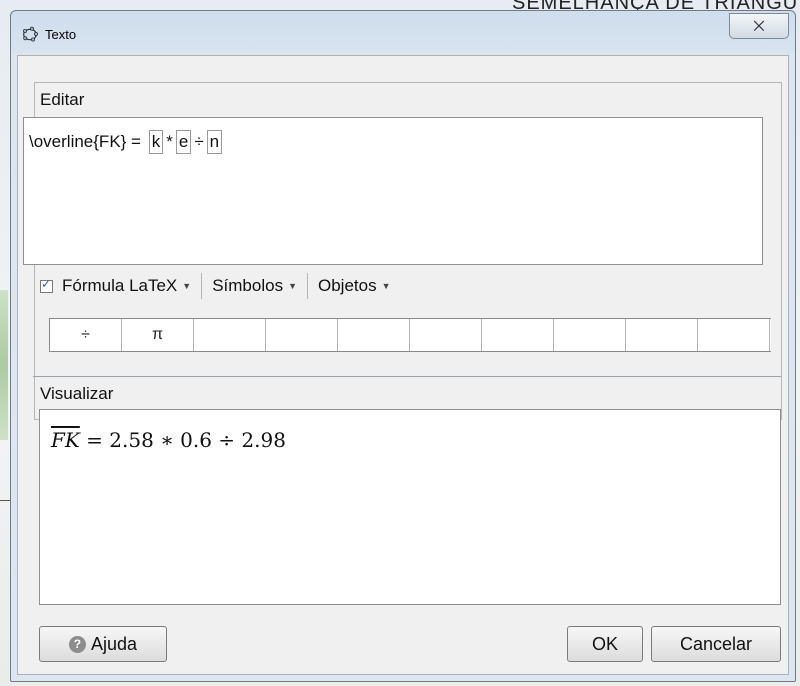  What do you see at coordinates (4, 365) in the screenshot?
I see `background-graphic` at bounding box center [4, 365].